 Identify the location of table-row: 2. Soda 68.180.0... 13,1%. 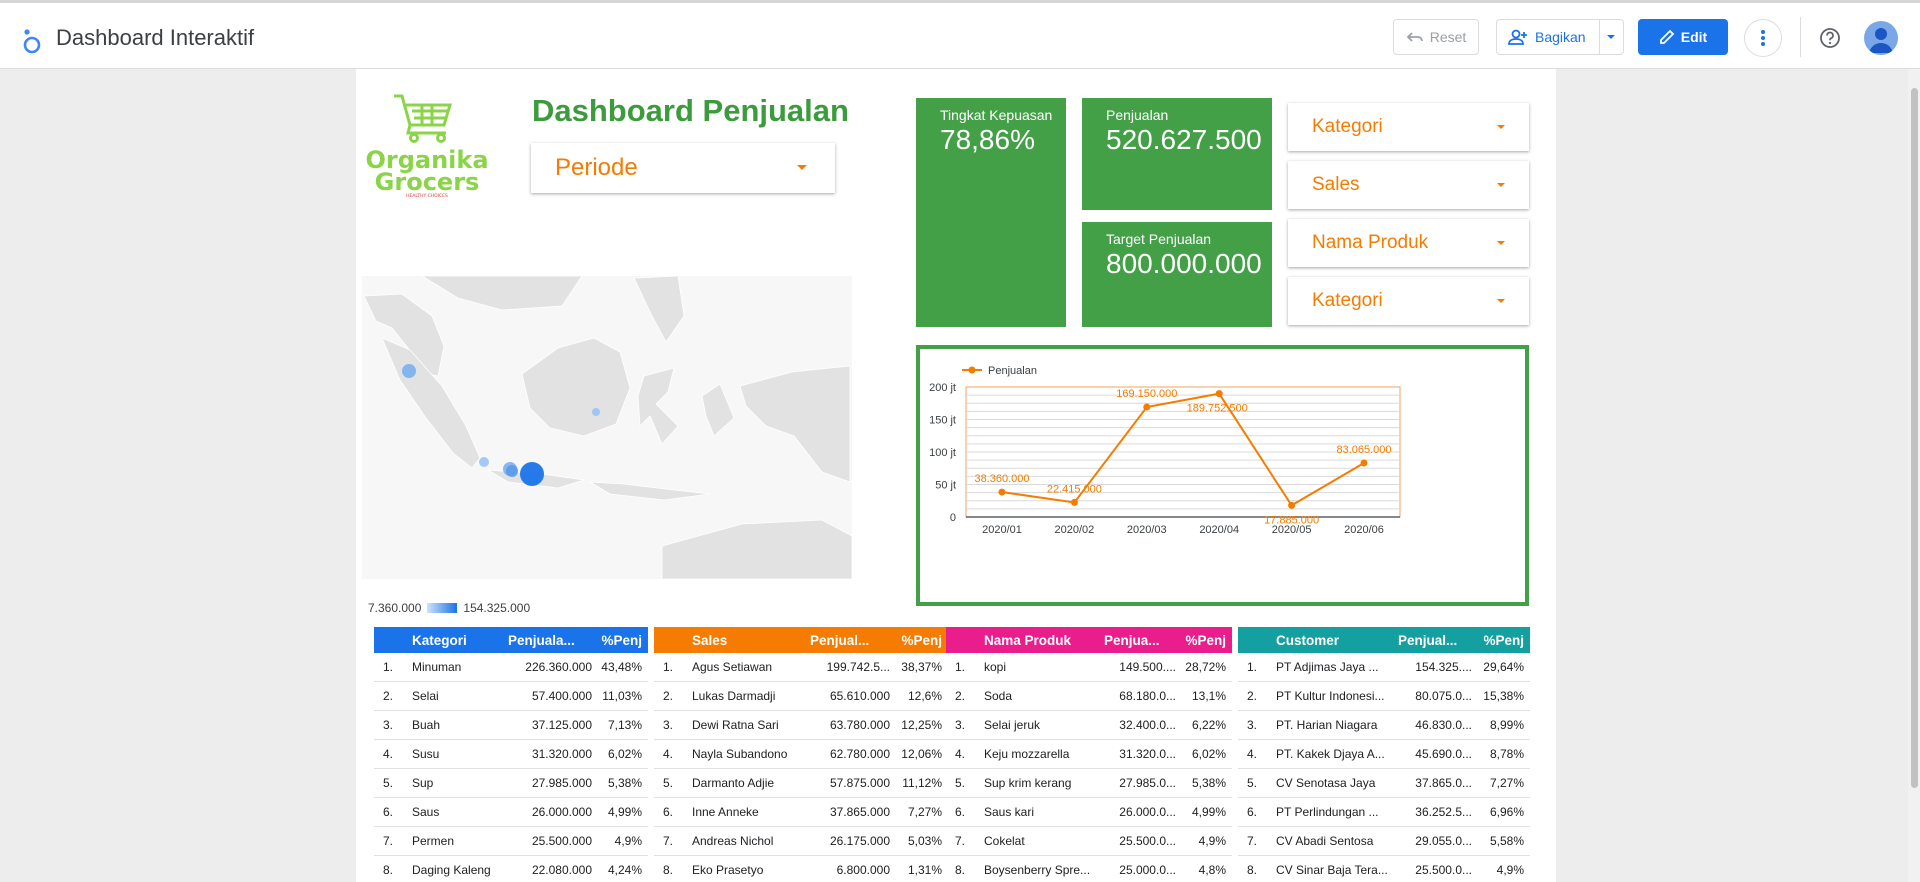
(1089, 696).